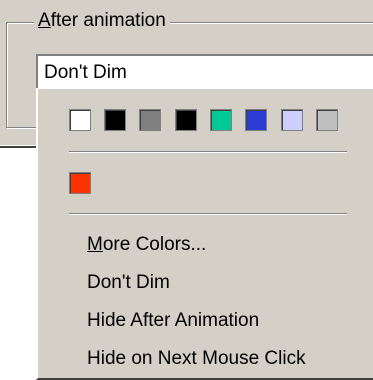  Describe the element at coordinates (292, 120) in the screenshot. I see `color-swatch-lavender` at that location.